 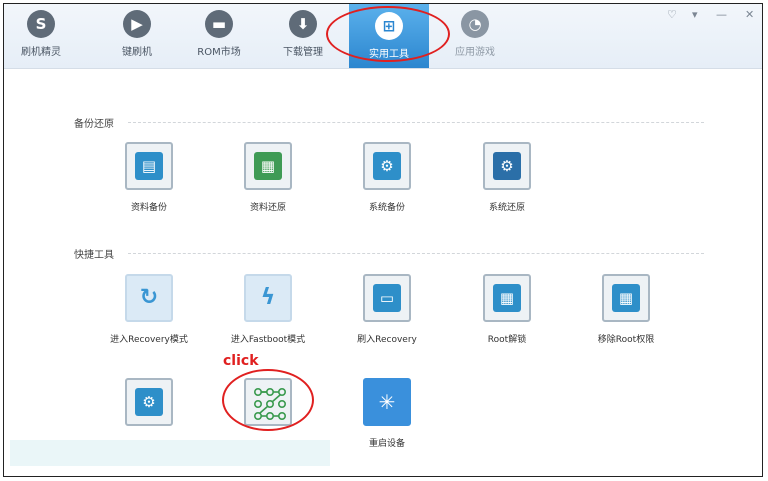 What do you see at coordinates (672, 14) in the screenshot?
I see `skin-icon: ♡` at bounding box center [672, 14].